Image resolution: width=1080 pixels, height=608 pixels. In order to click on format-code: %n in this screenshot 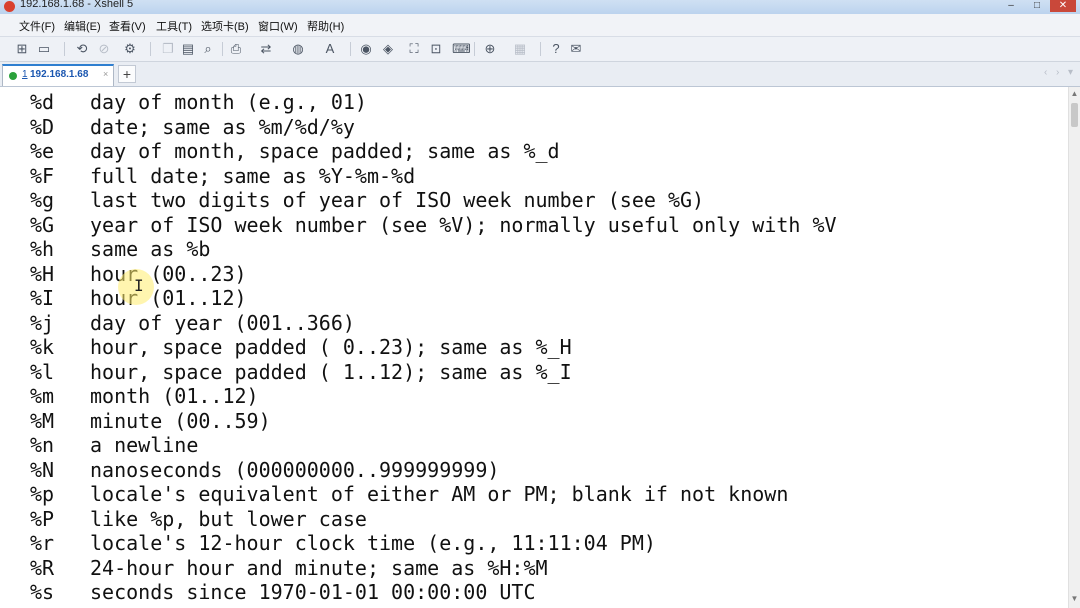, I will do `click(42, 445)`.